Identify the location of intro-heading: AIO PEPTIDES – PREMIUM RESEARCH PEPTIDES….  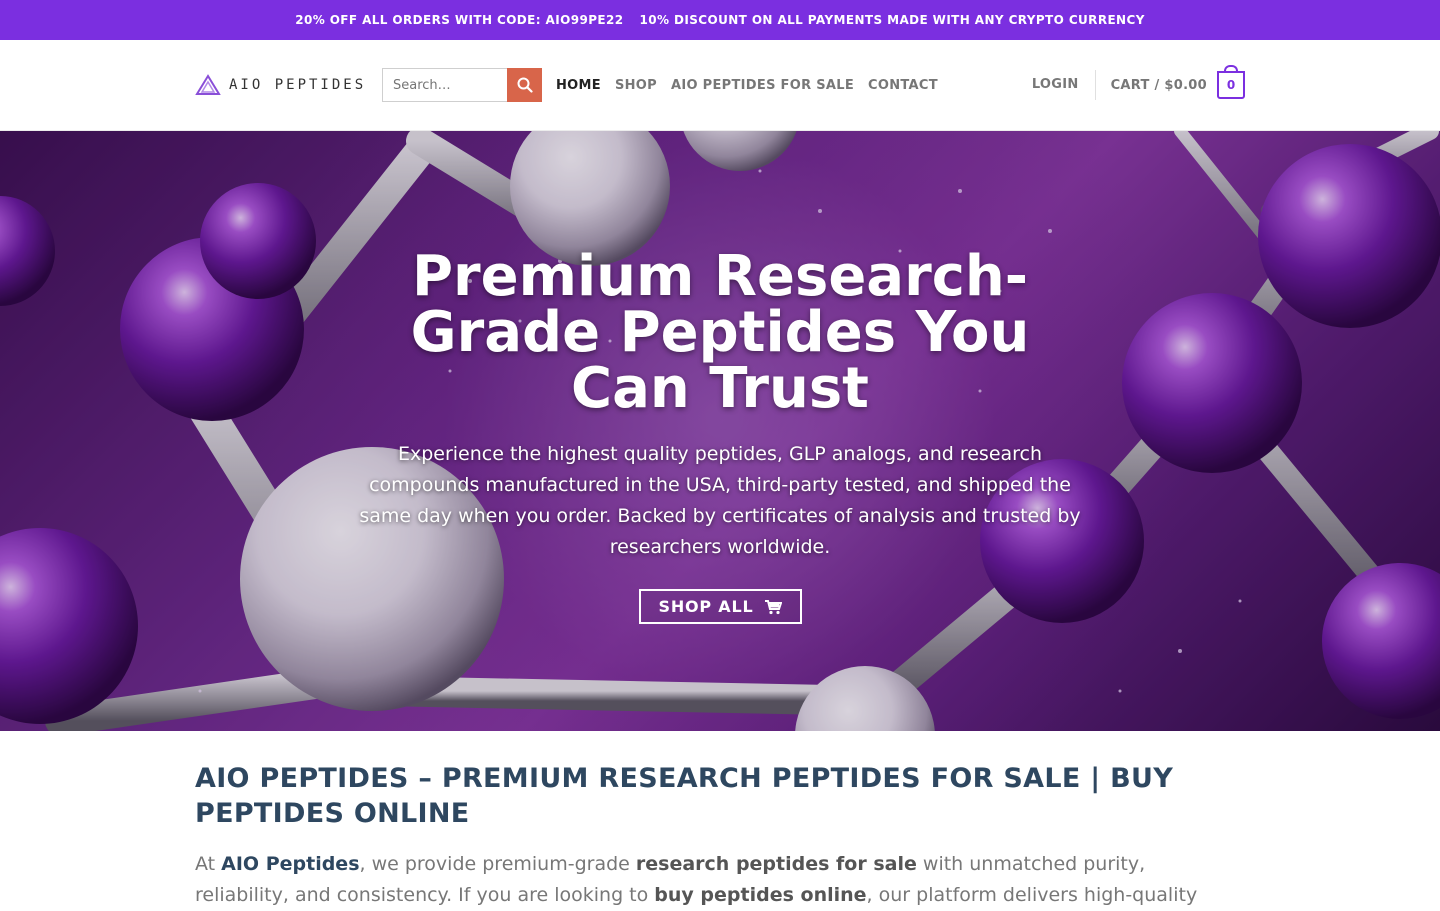
(684, 796).